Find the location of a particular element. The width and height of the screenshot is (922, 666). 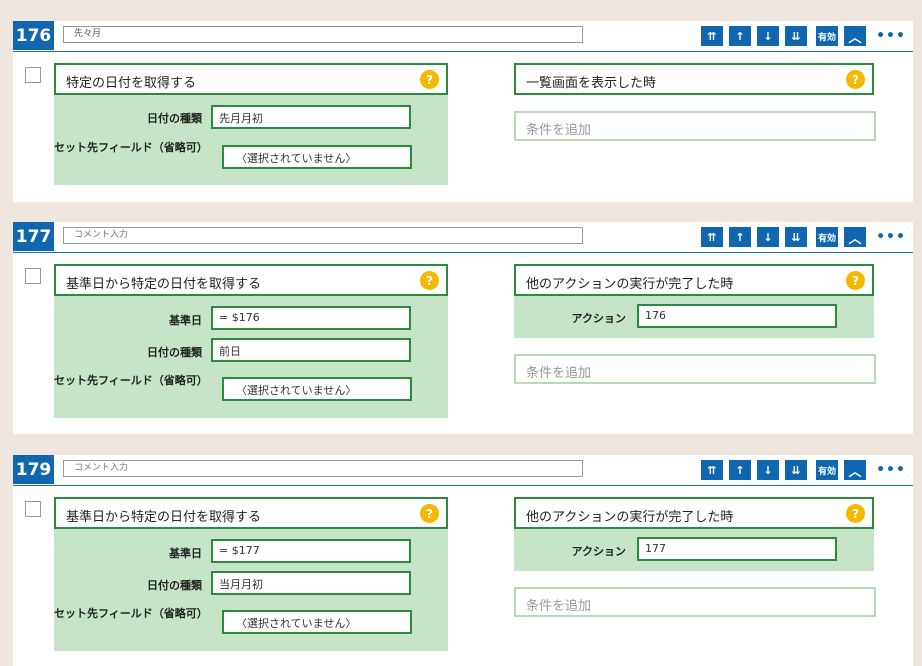

action-ref-field: 176 is located at coordinates (737, 316).